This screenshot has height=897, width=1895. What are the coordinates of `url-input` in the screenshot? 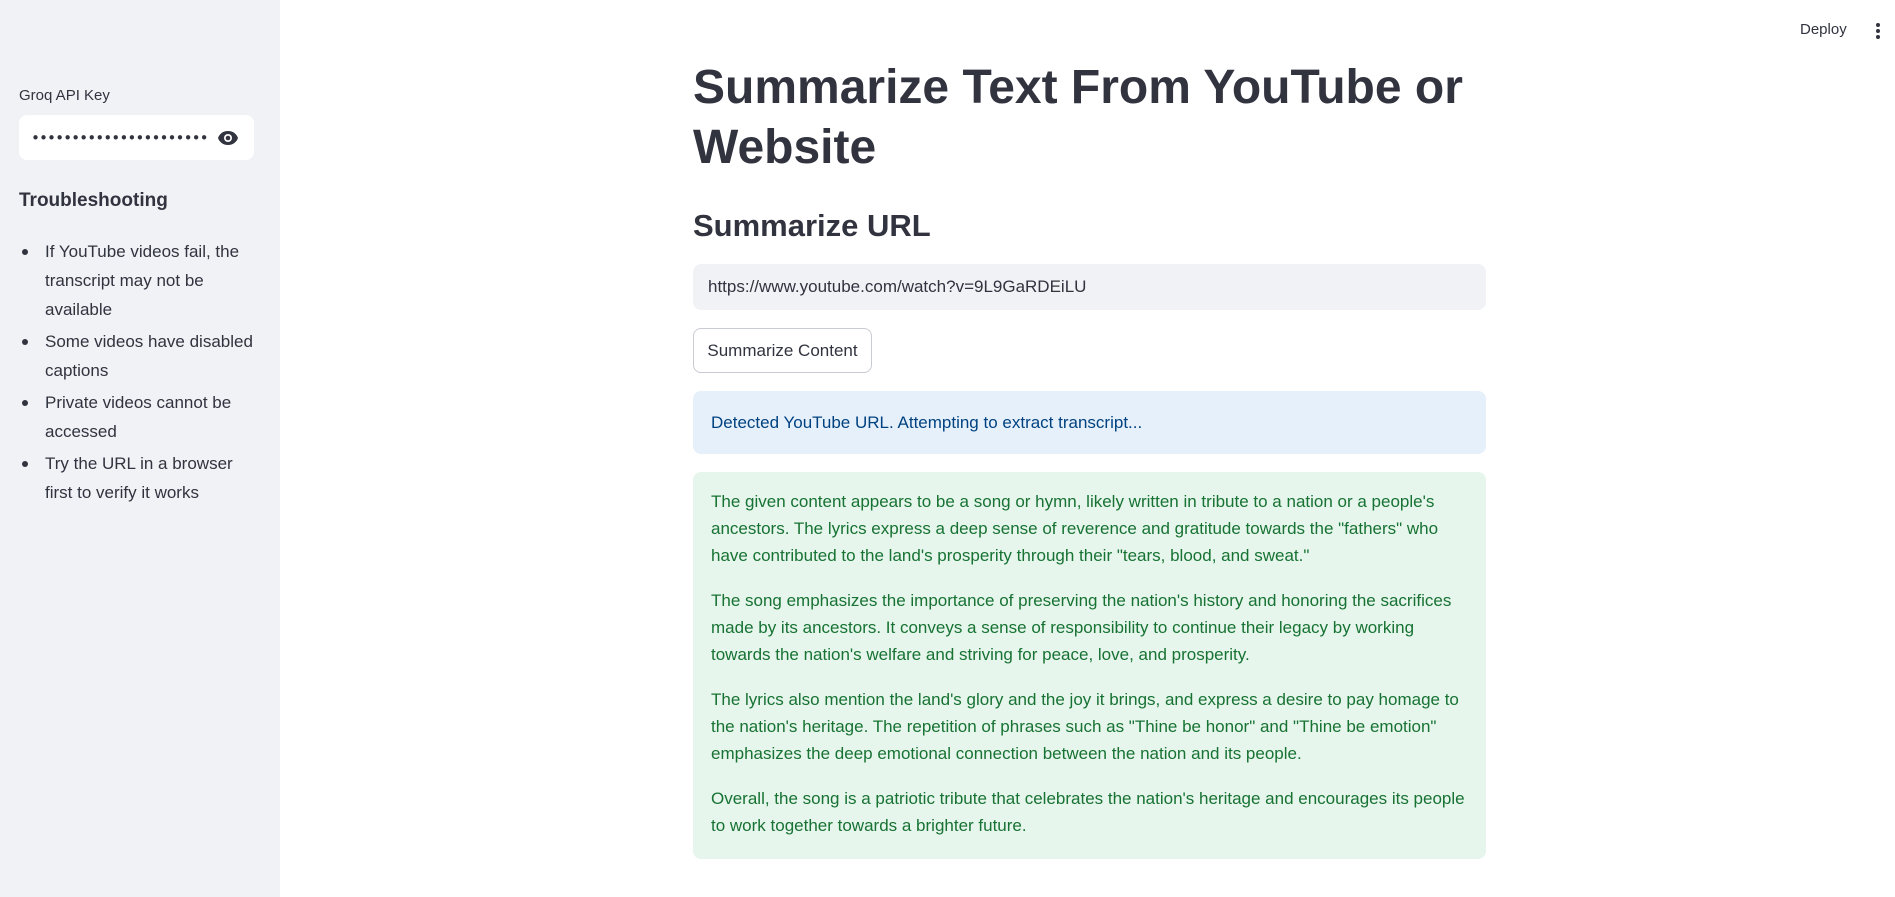 It's located at (1089, 287).